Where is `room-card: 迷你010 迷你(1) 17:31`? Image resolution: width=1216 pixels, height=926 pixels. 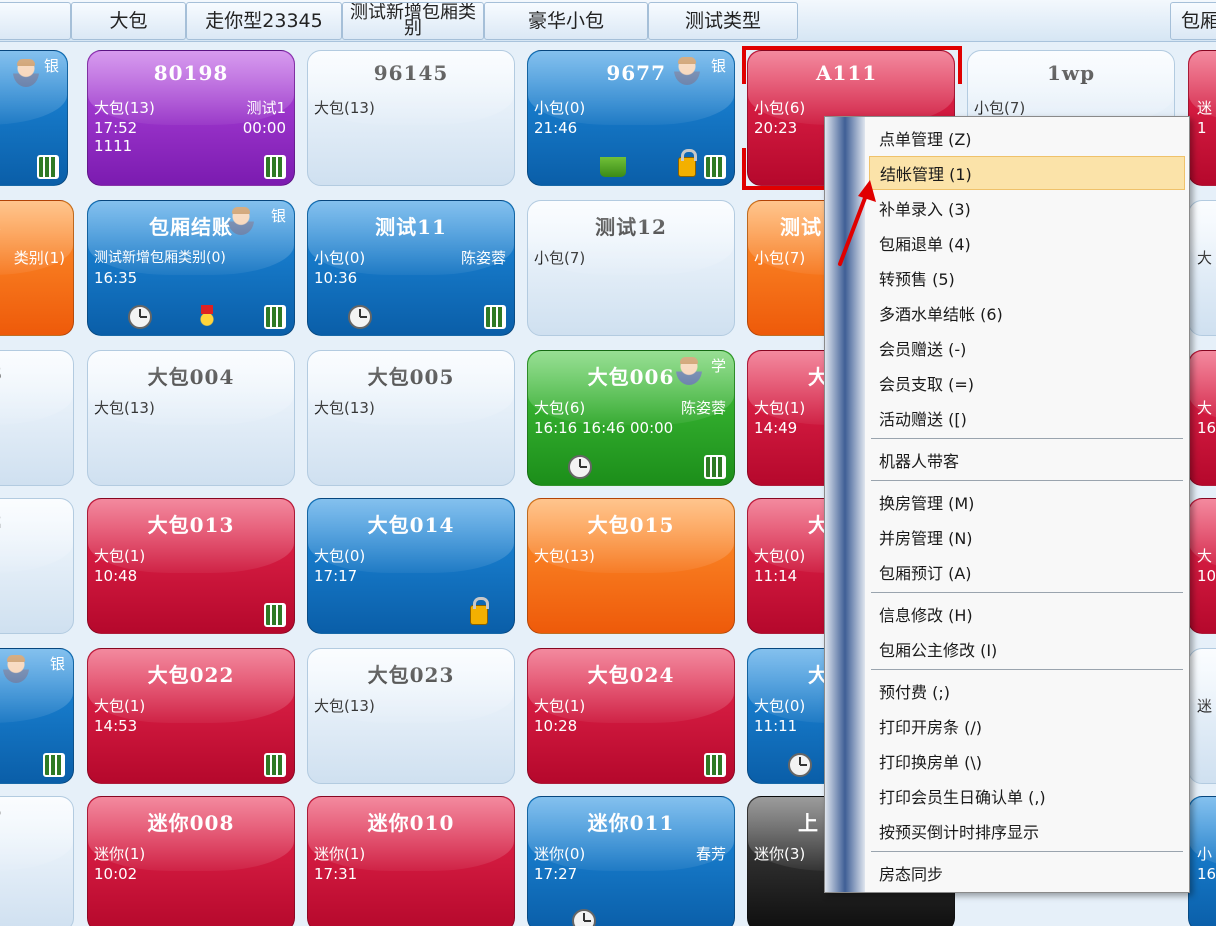 room-card: 迷你010 迷你(1) 17:31 is located at coordinates (411, 861).